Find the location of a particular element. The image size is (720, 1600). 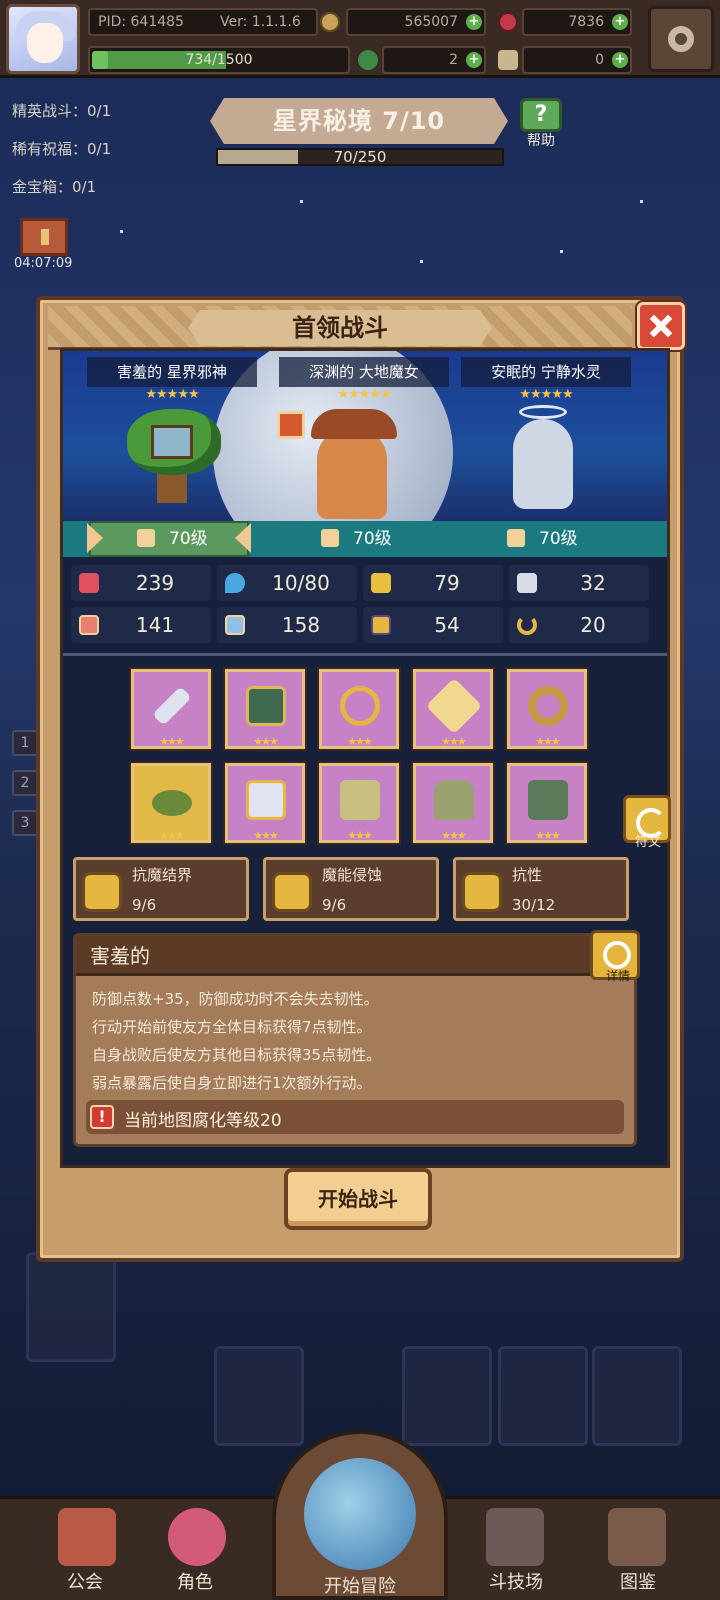

trait-line-3: 自身战败后使友方其他目标获得35点韧性。 is located at coordinates (237, 1055).